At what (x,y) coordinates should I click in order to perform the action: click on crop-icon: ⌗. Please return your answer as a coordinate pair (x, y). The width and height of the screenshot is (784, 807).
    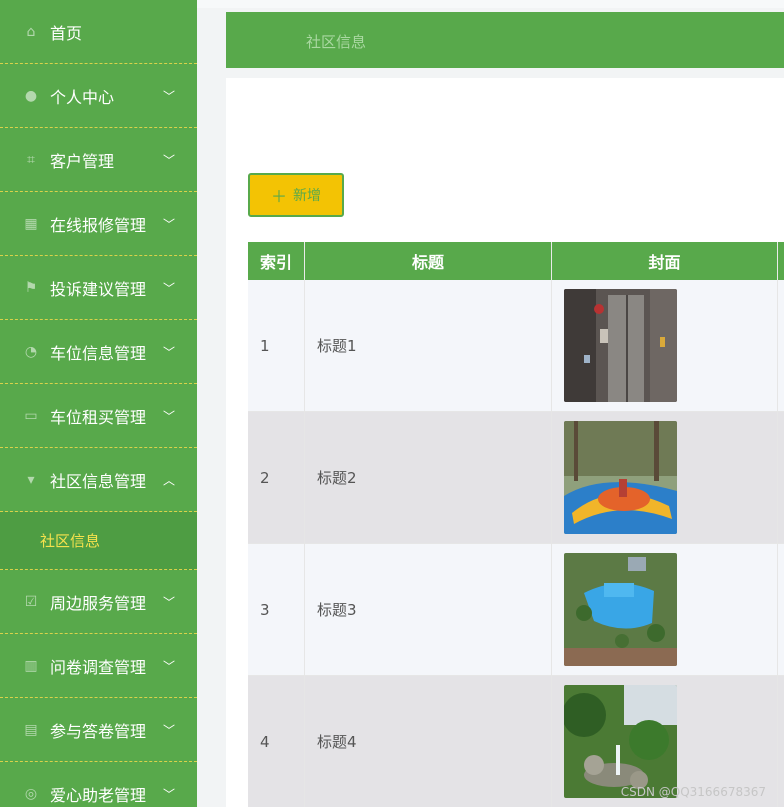
    Looking at the image, I should click on (31, 159).